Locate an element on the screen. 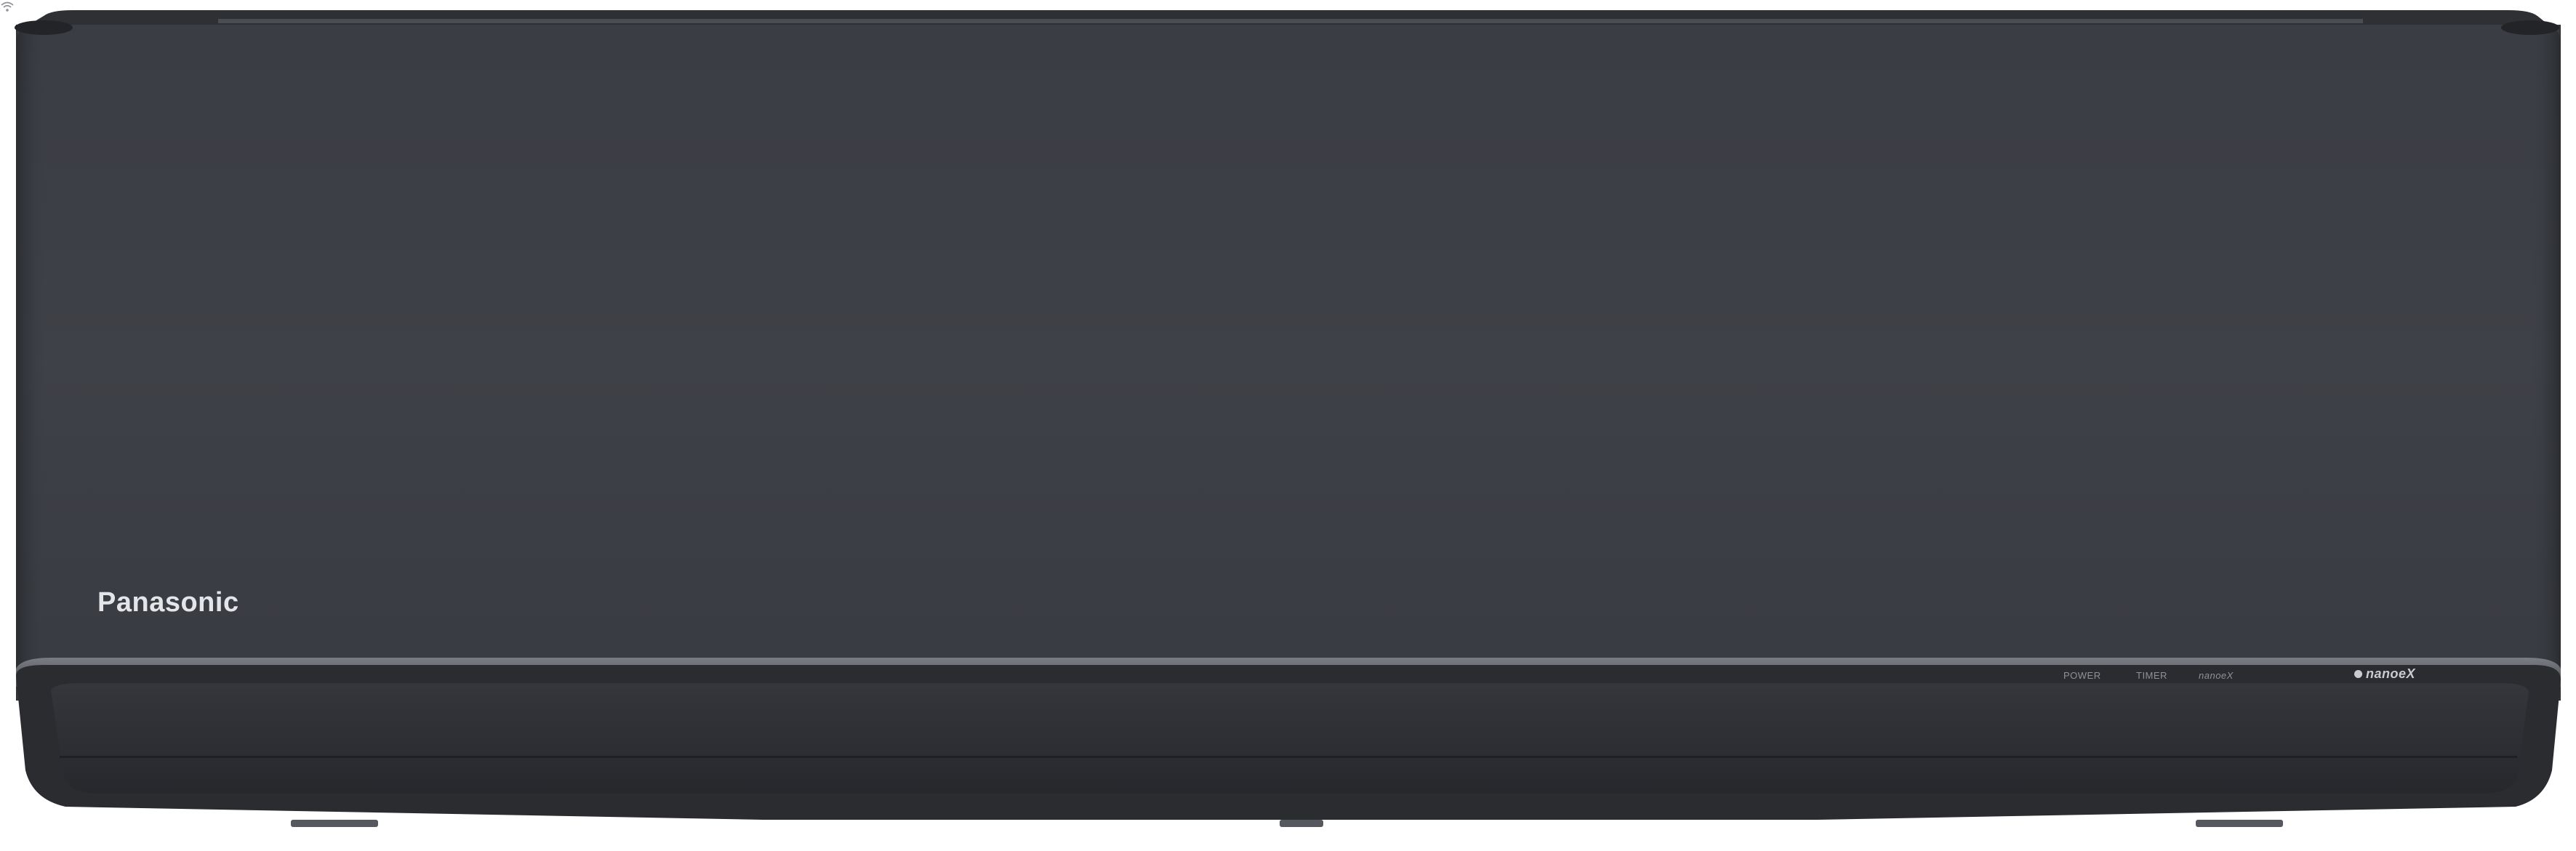 Image resolution: width=2576 pixels, height=851 pixels. nanoe-logo-text: nanoeX is located at coordinates (2391, 673).